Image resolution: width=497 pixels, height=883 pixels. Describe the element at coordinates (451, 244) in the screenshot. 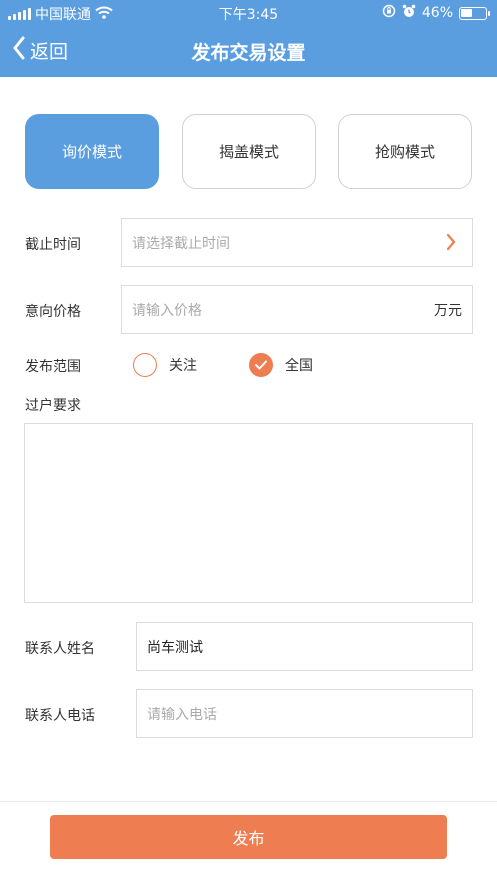

I see `chevron-right-icon` at that location.